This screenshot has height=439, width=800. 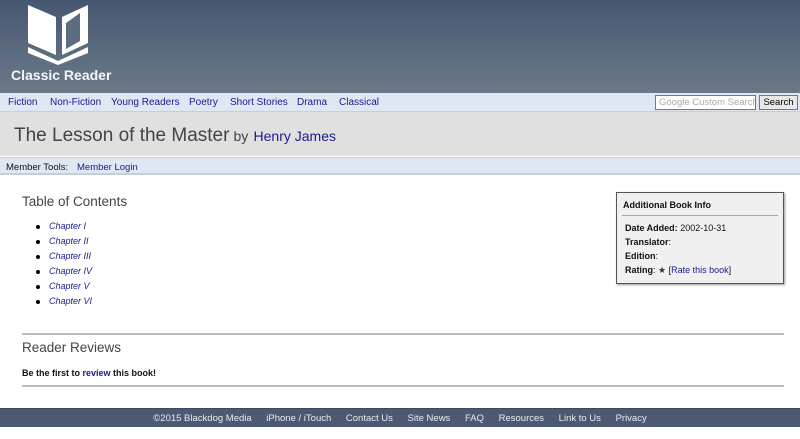 I want to click on reviews-text: Be the first to review this book!, so click(x=89, y=373).